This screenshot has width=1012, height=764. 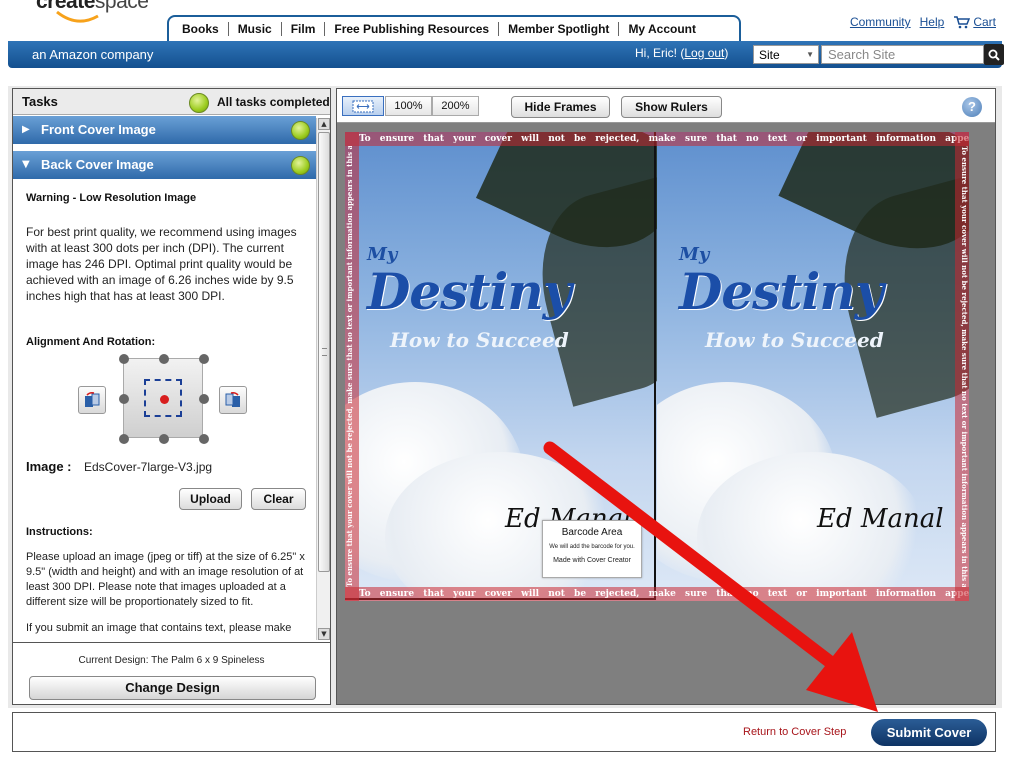 What do you see at coordinates (929, 732) in the screenshot?
I see `submit-cover-button: Submit Cover` at bounding box center [929, 732].